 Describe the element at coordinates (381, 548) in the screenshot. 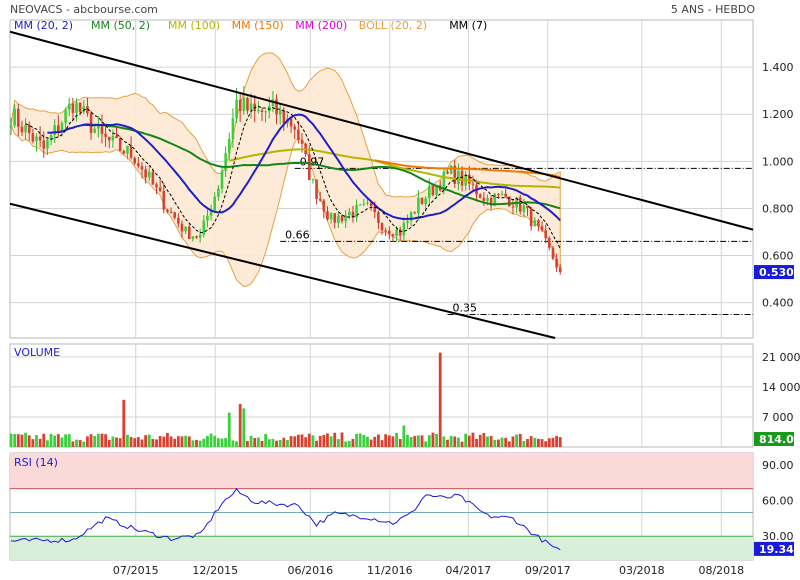

I see `rsi-oversold-zone` at that location.